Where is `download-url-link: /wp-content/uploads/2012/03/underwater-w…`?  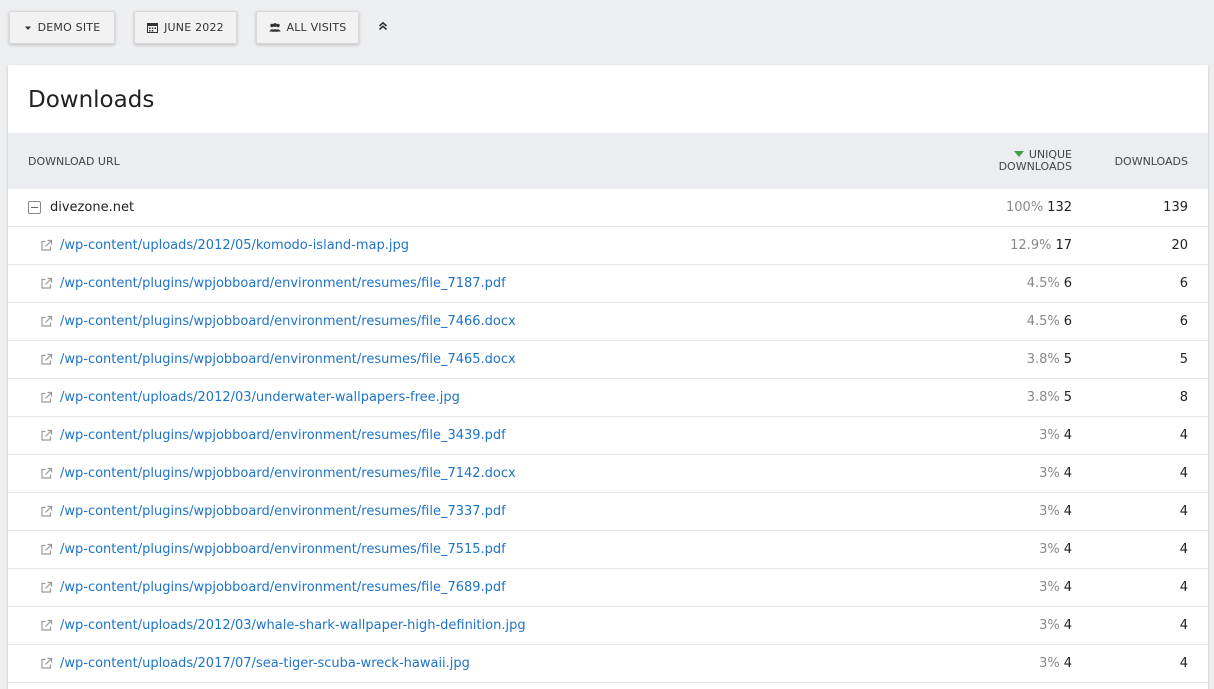 download-url-link: /wp-content/uploads/2012/03/underwater-w… is located at coordinates (260, 397).